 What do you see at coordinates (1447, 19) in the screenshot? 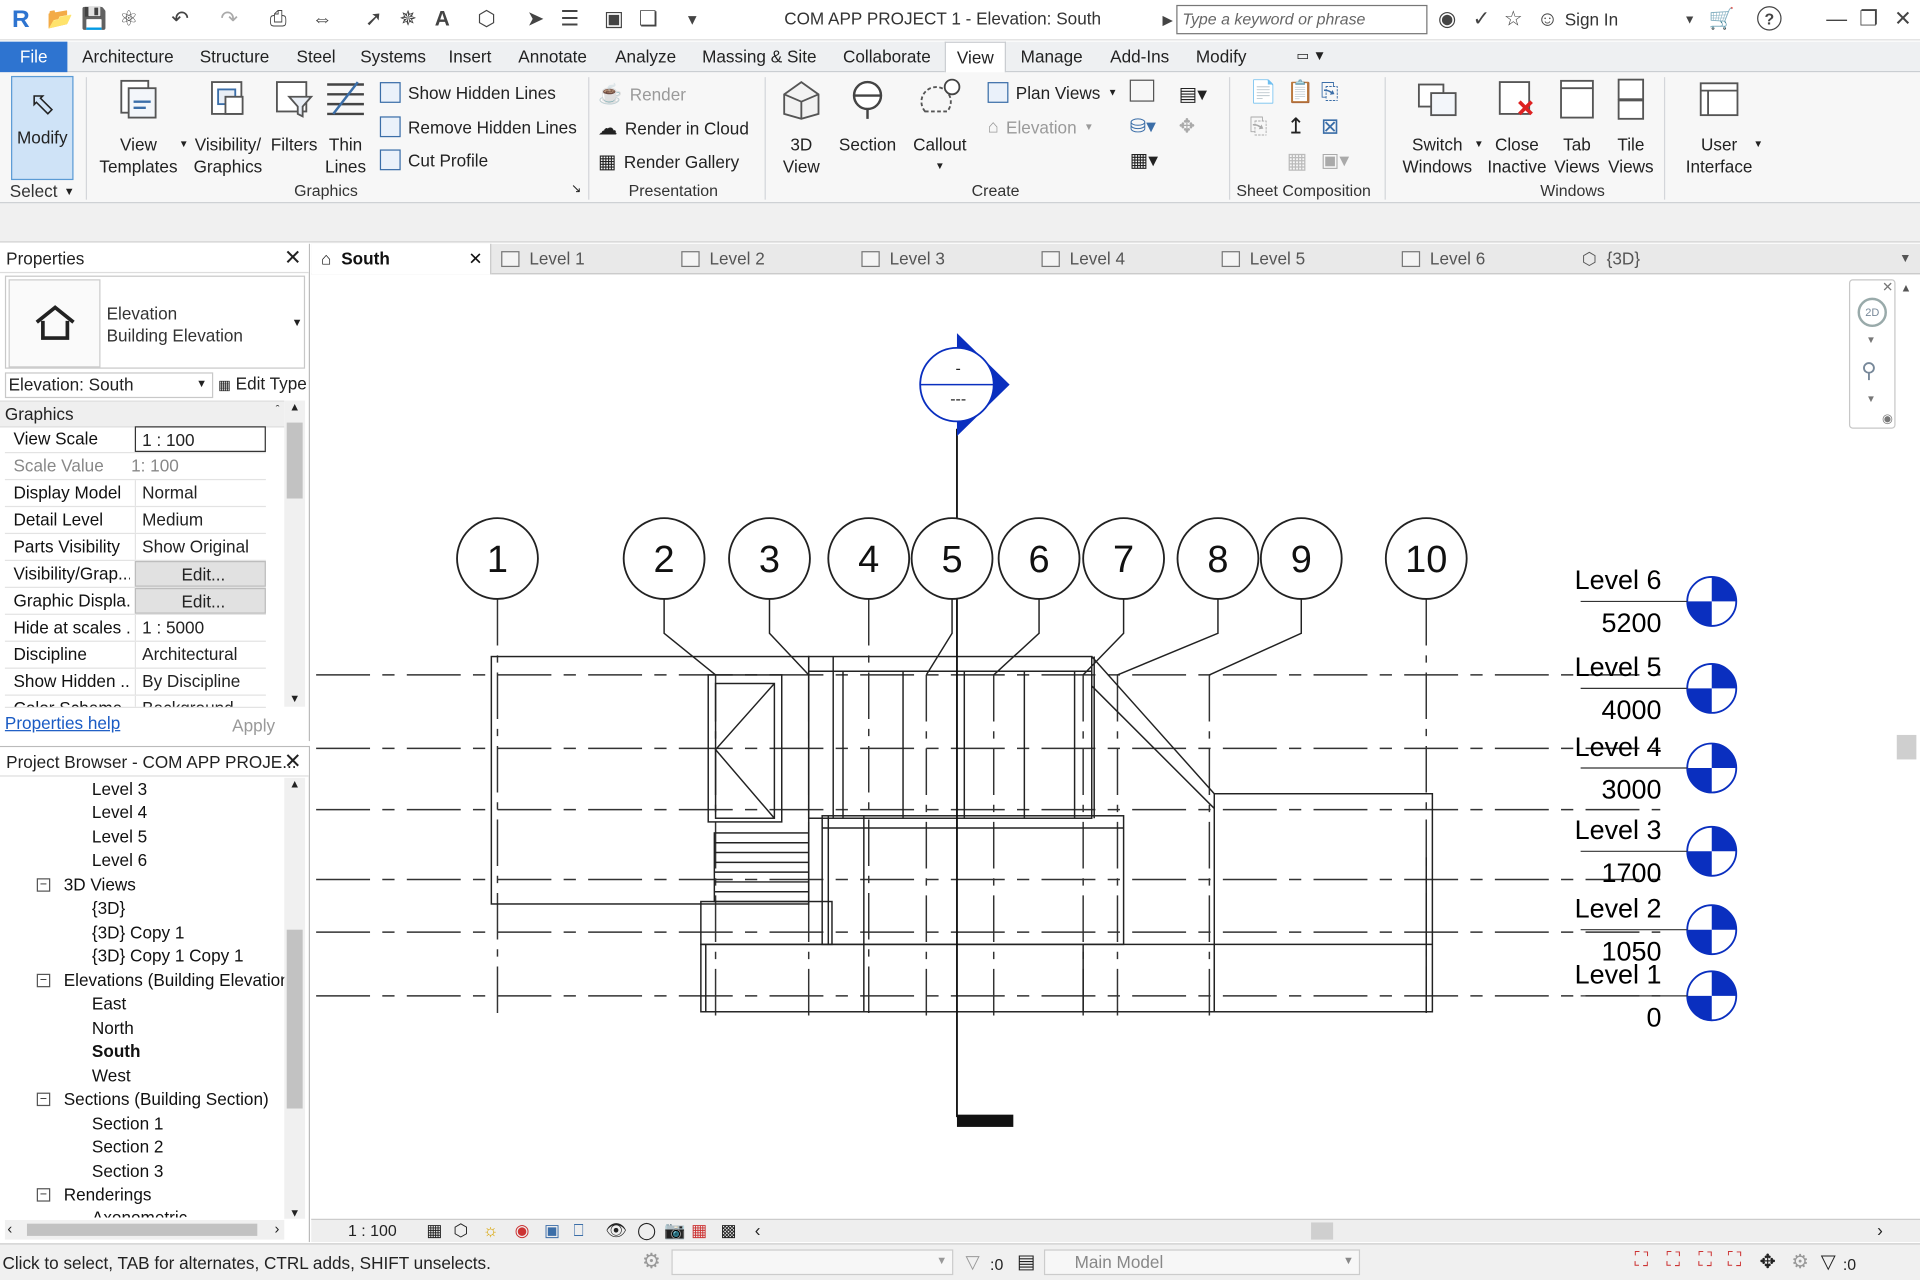
I see `binoculars-icon: ◉` at bounding box center [1447, 19].